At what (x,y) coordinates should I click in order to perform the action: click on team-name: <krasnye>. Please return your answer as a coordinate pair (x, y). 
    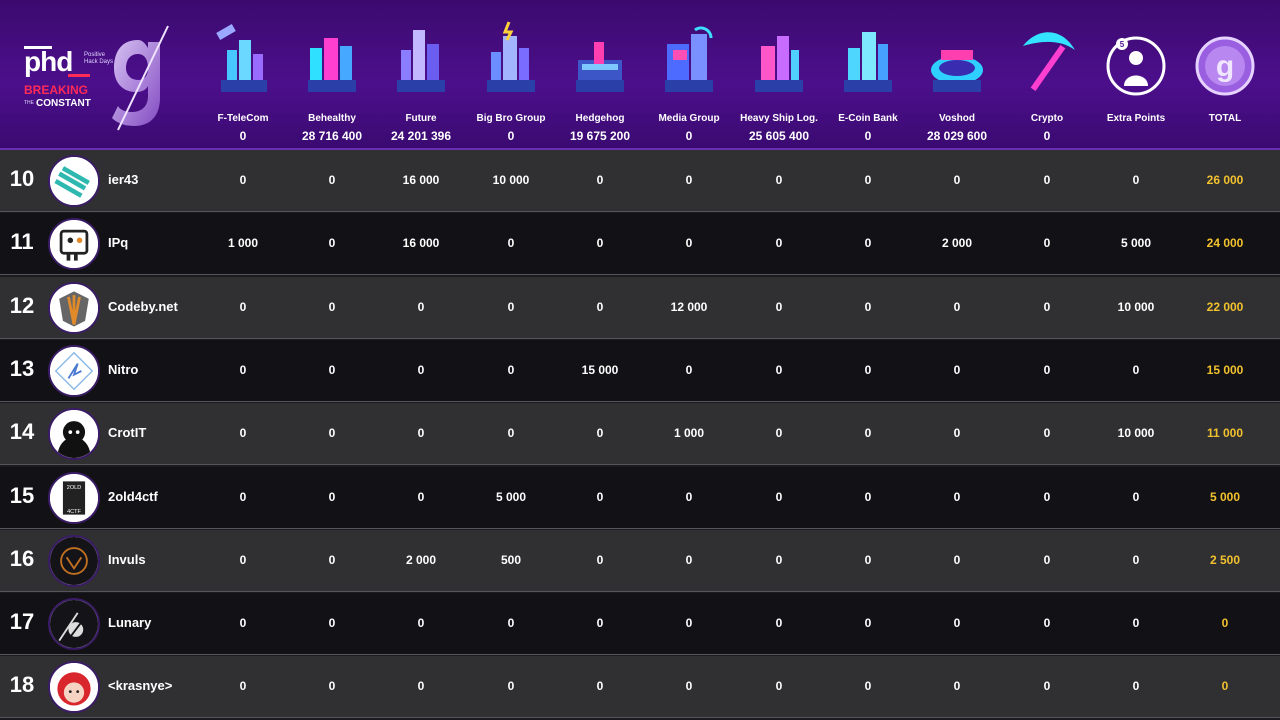
    Looking at the image, I should click on (140, 686).